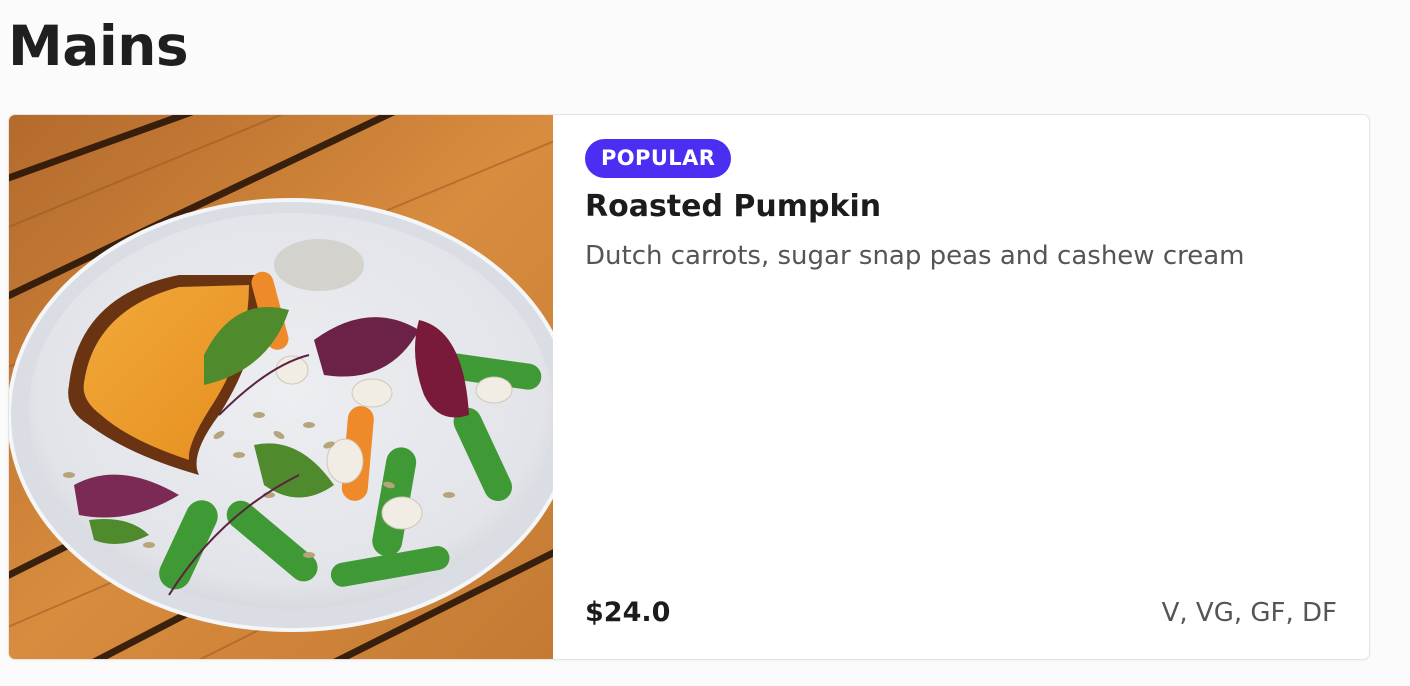  Describe the element at coordinates (1249, 613) in the screenshot. I see `dietary-tags: V, VG, GF, DF` at that location.